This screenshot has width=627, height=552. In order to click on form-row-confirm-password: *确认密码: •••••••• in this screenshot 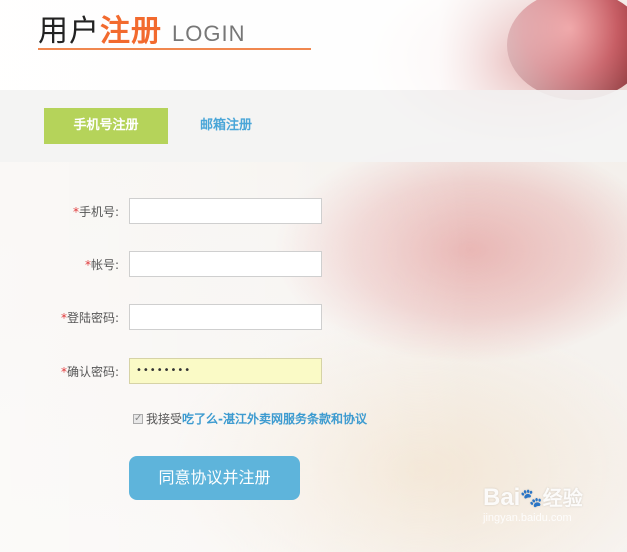, I will do `click(313, 372)`.